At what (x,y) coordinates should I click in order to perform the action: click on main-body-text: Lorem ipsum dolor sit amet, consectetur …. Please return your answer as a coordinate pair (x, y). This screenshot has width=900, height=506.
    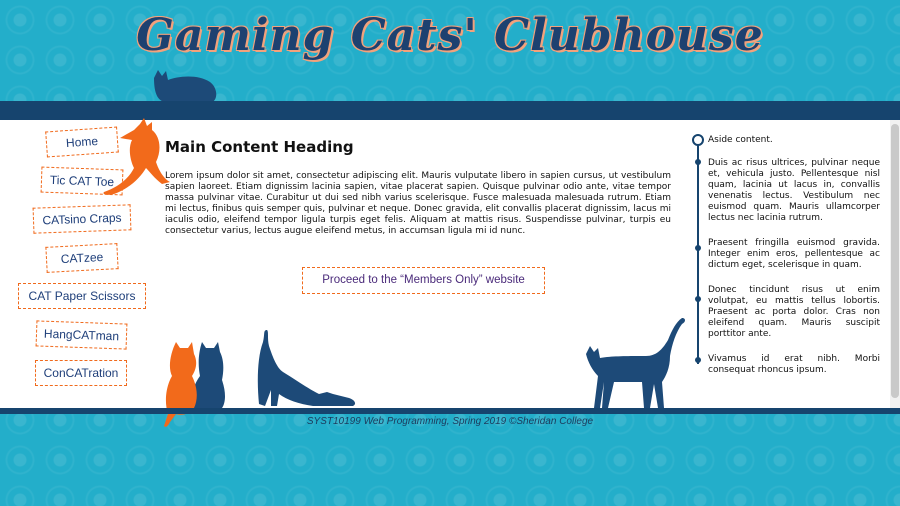
    Looking at the image, I should click on (418, 203).